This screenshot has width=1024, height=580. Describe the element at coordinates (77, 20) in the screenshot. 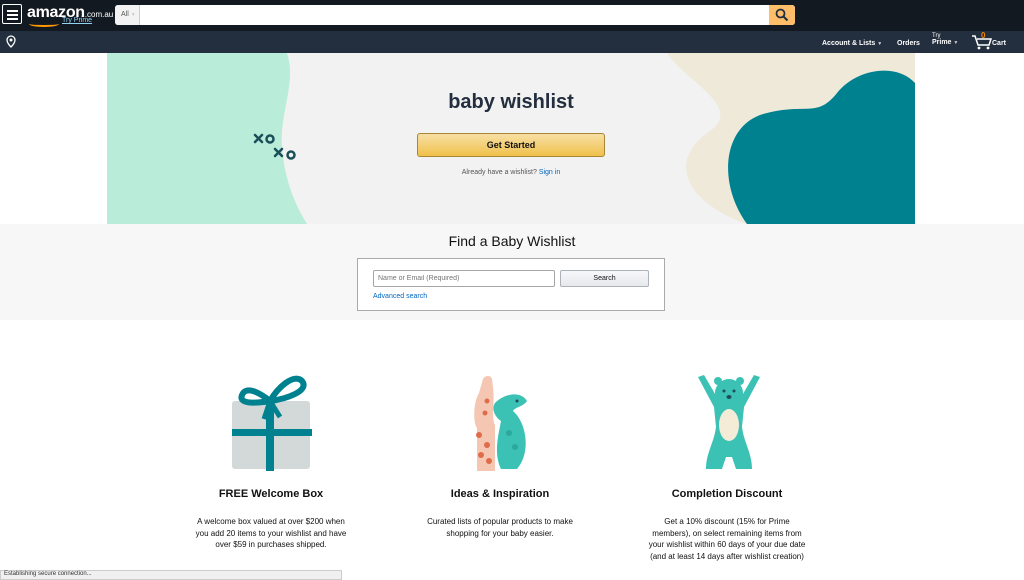

I see `try-prime-link: Try Prime` at that location.